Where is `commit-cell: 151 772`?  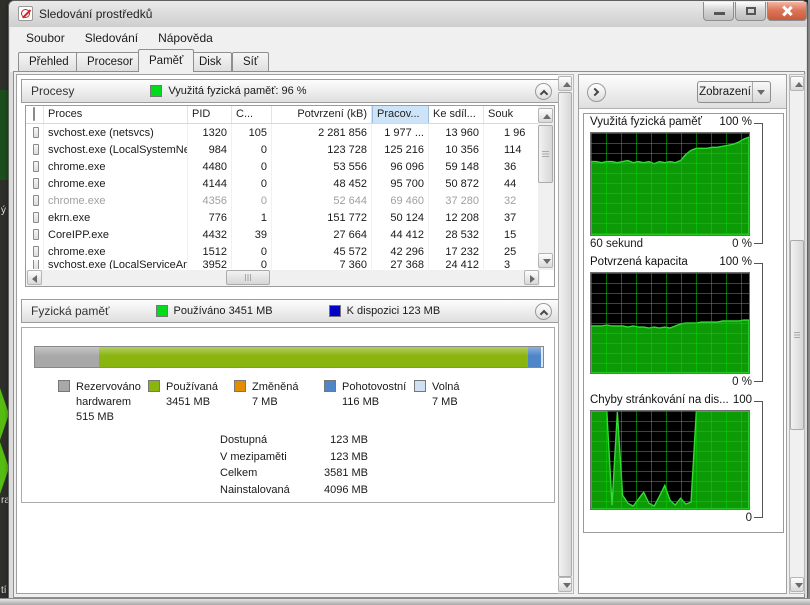 commit-cell: 151 772 is located at coordinates (322, 217).